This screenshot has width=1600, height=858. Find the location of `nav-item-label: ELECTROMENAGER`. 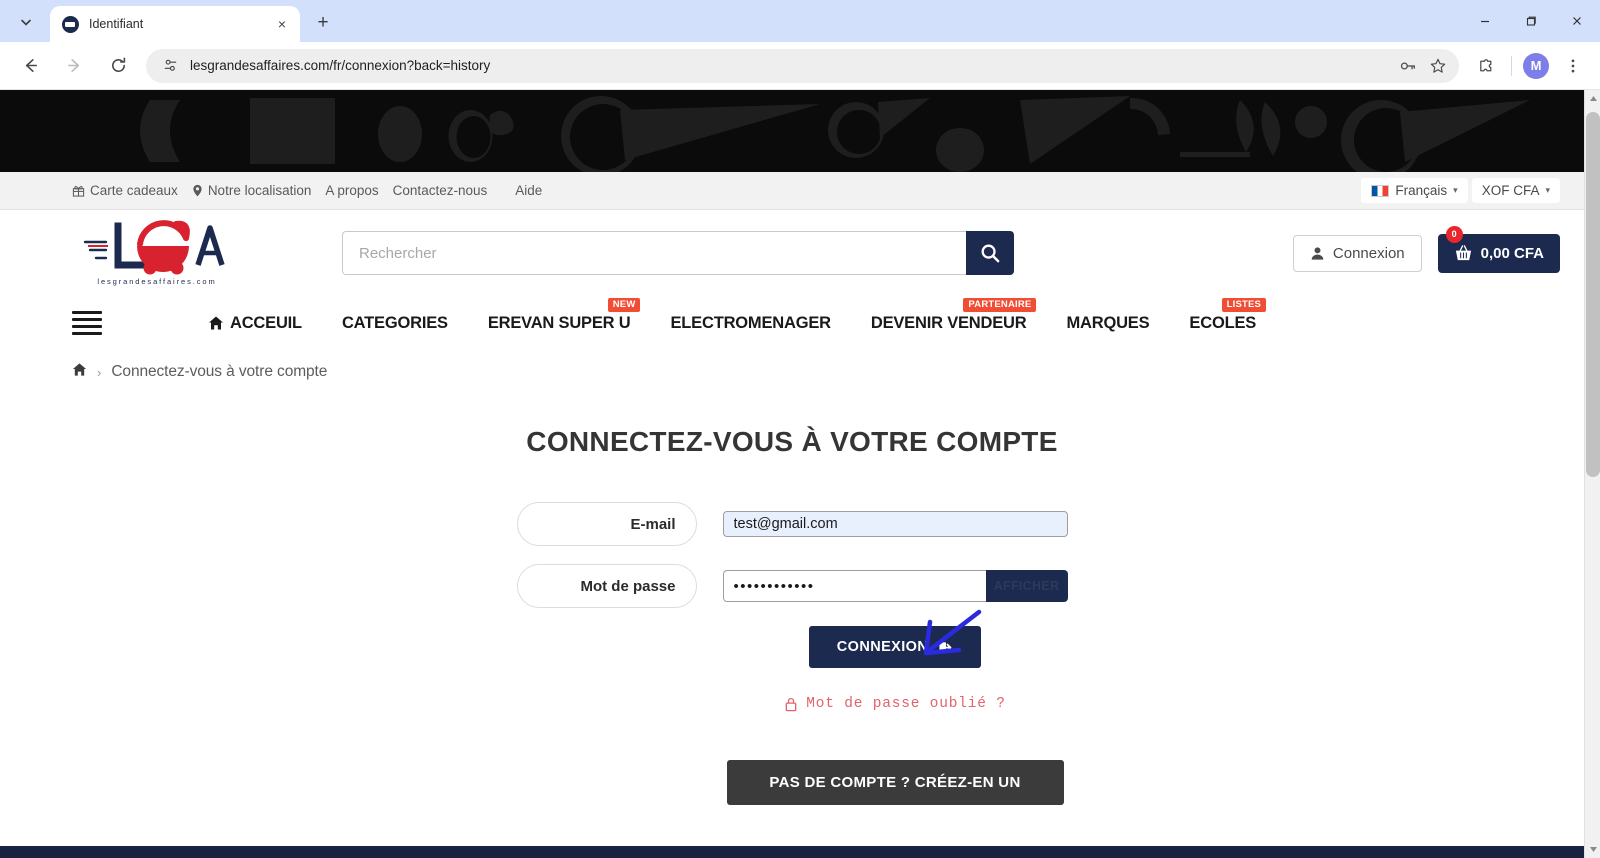

nav-item-label: ELECTROMENAGER is located at coordinates (750, 322).